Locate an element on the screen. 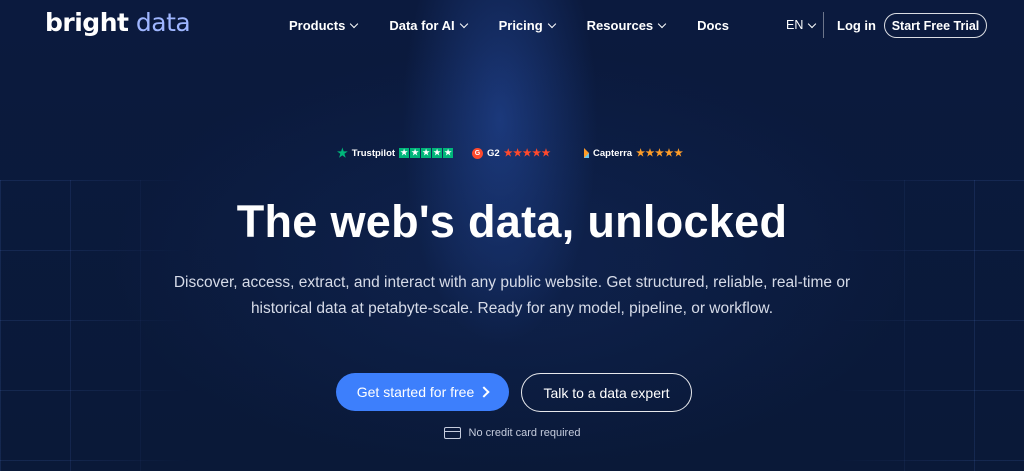 This screenshot has height=471, width=1024. nav-products: Products is located at coordinates (324, 25).